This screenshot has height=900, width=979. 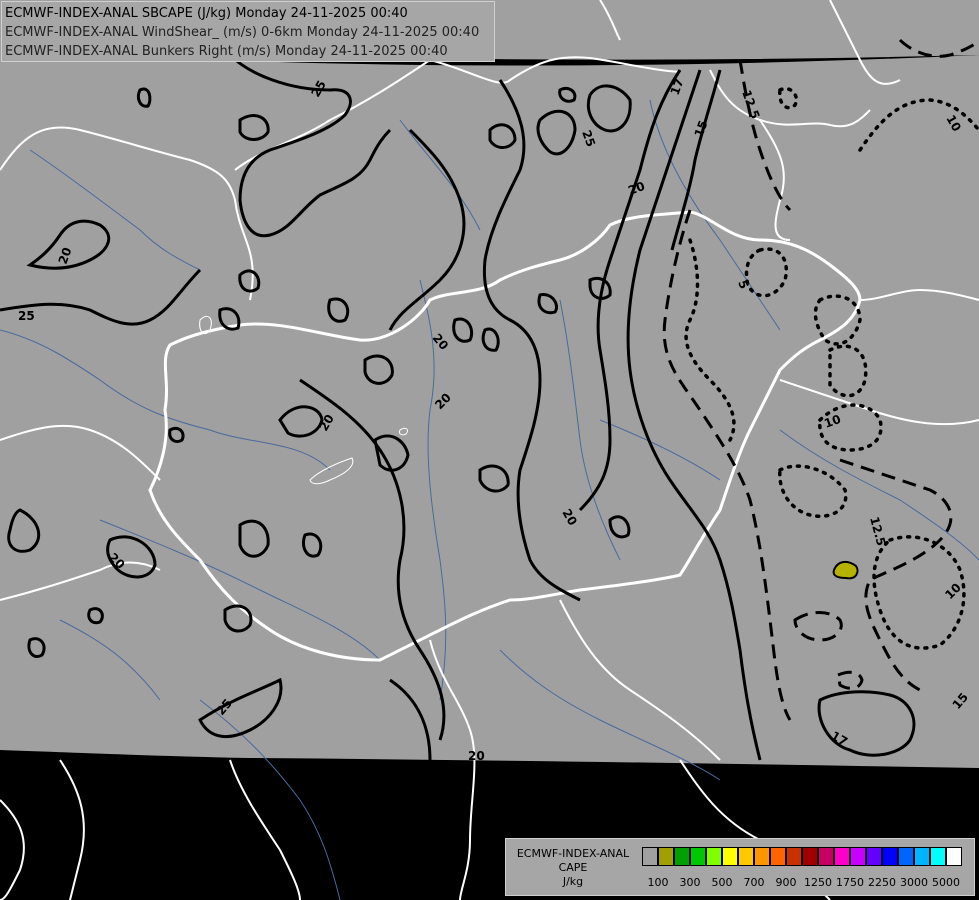 I want to click on legend-tick-label: 700, so click(x=754, y=882).